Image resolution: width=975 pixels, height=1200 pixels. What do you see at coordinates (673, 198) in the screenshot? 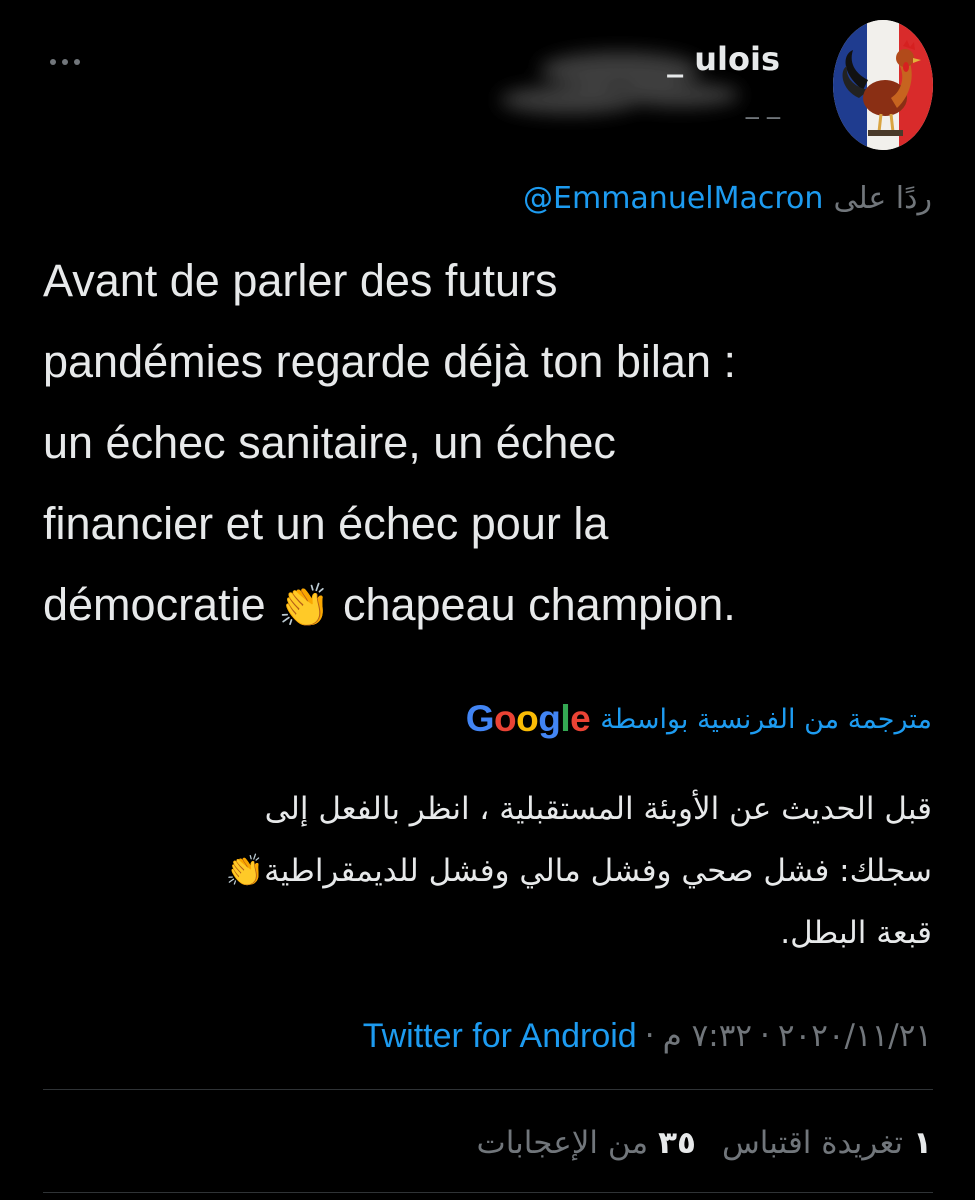
I see `reply-to-handle-link: @EmmanuelMacron` at bounding box center [673, 198].